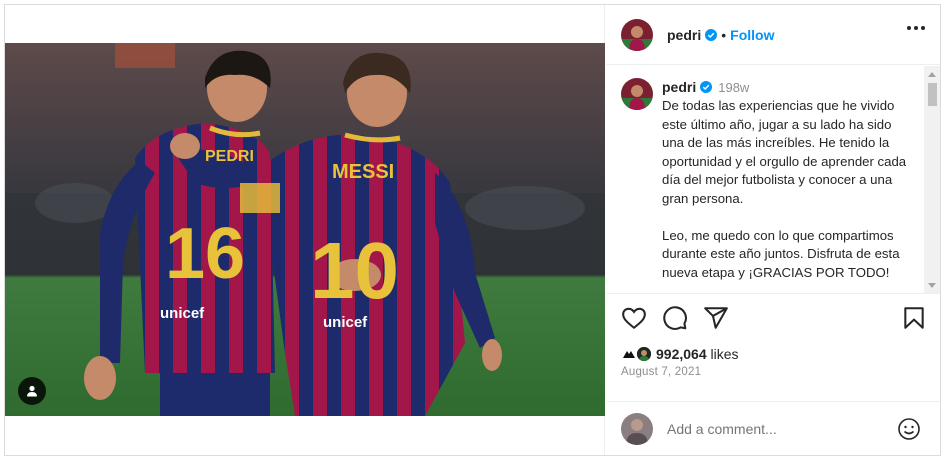 The height and width of the screenshot is (464, 949). I want to click on user-tag-icon, so click(32, 391).